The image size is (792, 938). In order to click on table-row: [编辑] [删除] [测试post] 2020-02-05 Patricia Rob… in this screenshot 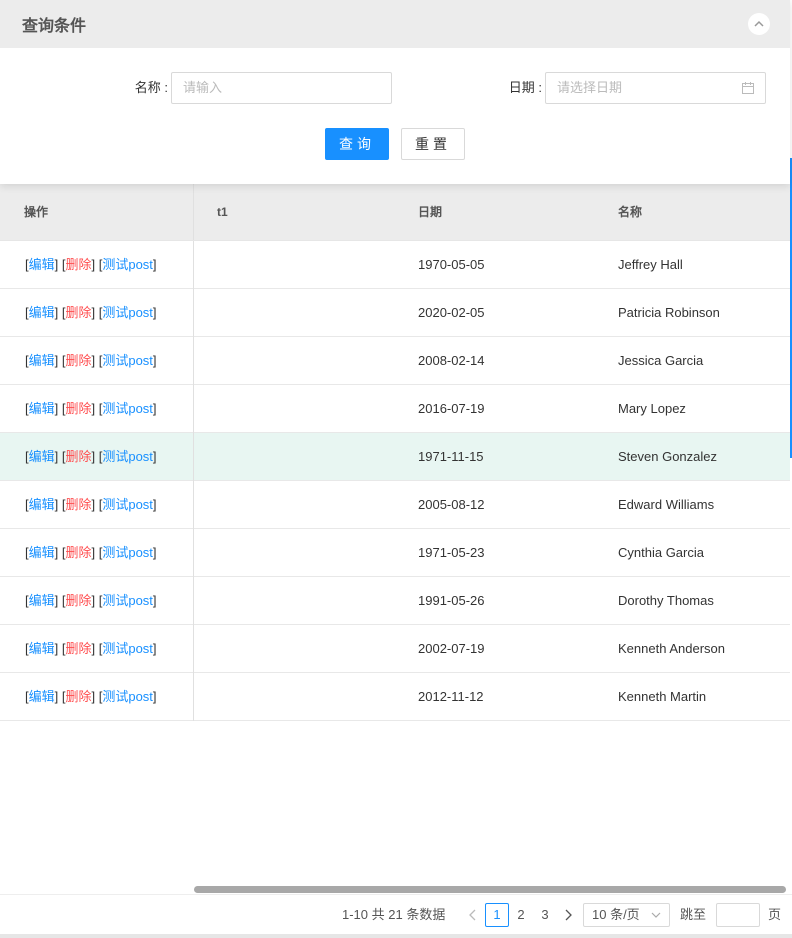, I will do `click(395, 312)`.